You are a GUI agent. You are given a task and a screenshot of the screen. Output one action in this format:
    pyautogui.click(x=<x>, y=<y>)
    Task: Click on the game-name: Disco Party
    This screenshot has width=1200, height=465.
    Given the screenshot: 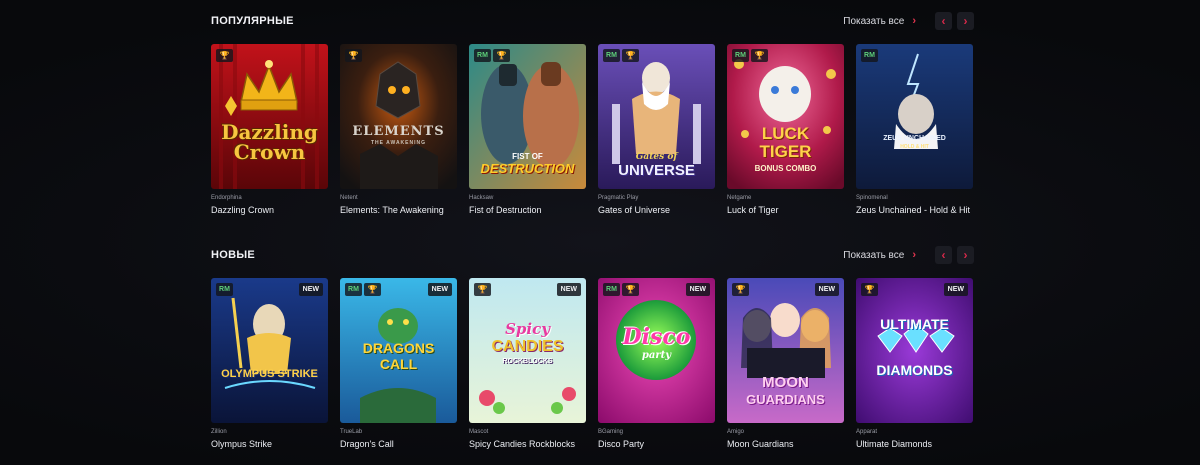 What is the action you would take?
    pyautogui.click(x=656, y=444)
    